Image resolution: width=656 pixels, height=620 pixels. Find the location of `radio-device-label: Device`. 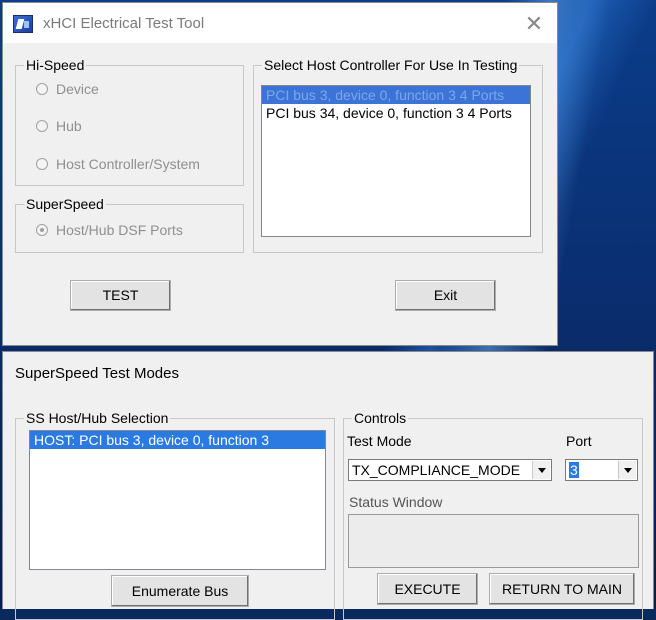

radio-device-label: Device is located at coordinates (77, 89).